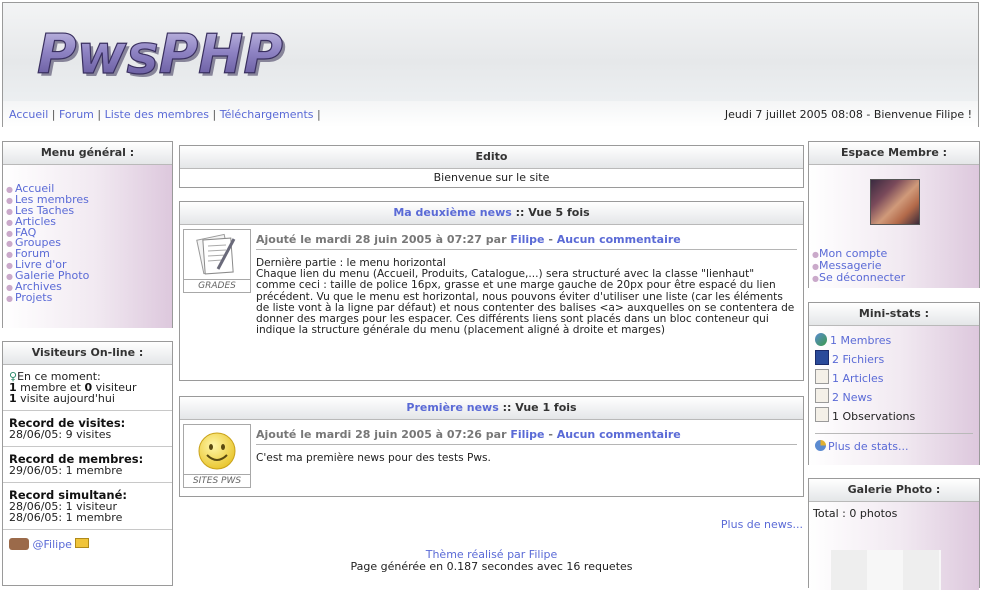 This screenshot has width=985, height=590. What do you see at coordinates (217, 285) in the screenshot?
I see `news-category-label: GRADES` at bounding box center [217, 285].